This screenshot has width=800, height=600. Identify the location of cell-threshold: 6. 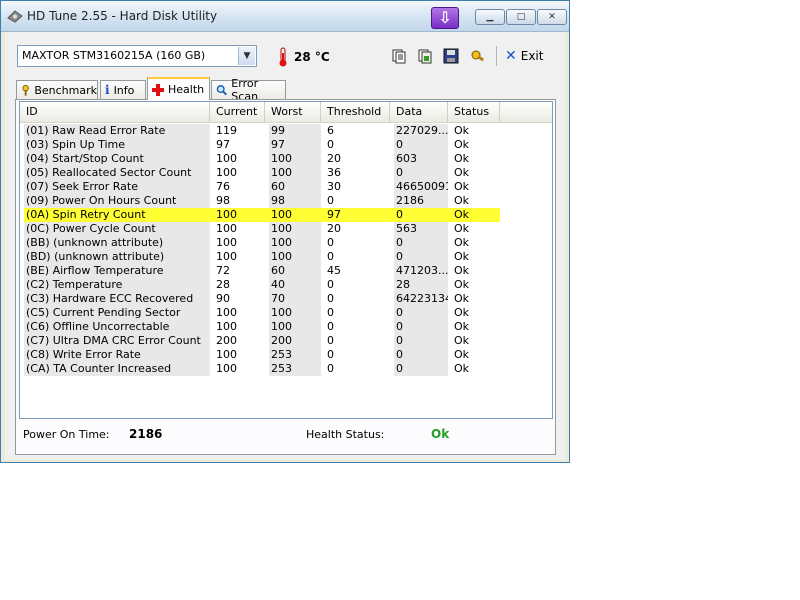
(330, 130).